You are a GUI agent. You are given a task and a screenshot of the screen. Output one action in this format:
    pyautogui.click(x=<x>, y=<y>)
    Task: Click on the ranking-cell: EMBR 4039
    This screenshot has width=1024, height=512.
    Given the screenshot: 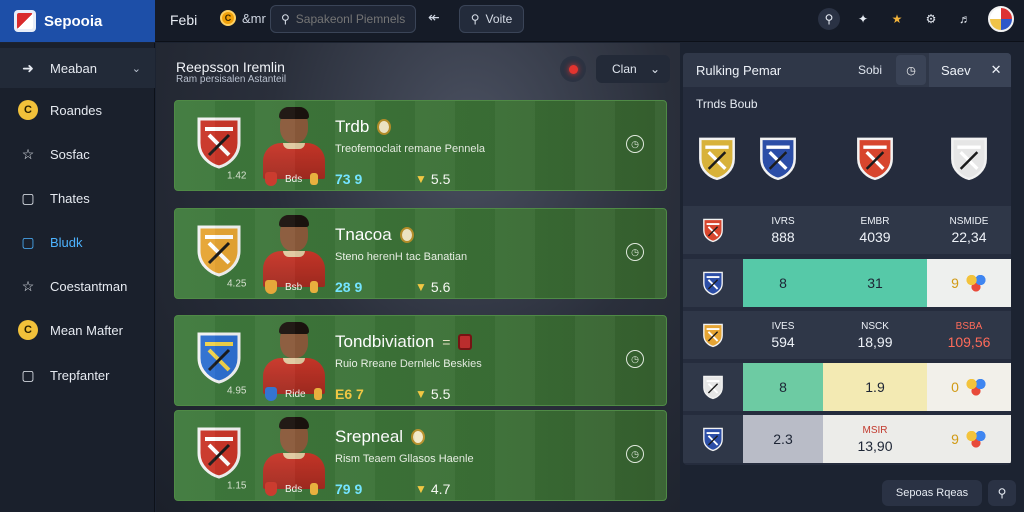 What is the action you would take?
    pyautogui.click(x=875, y=230)
    